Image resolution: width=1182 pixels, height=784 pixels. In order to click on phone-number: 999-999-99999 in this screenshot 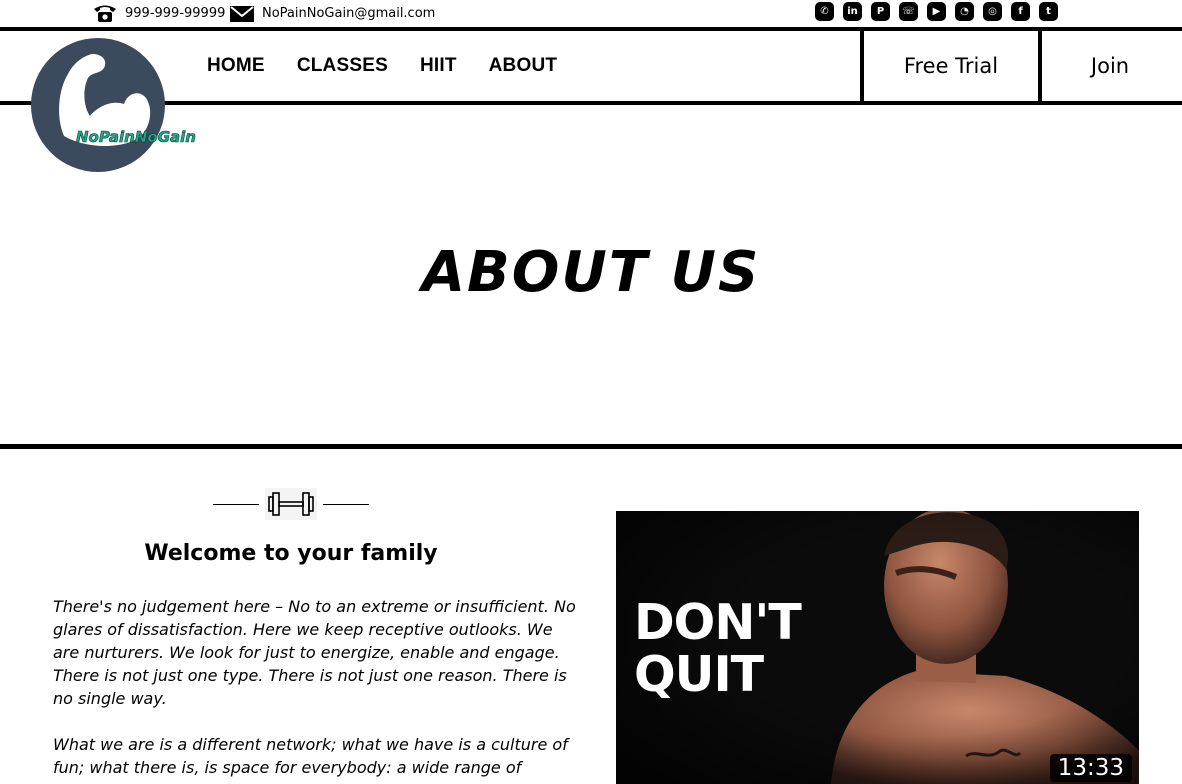, I will do `click(175, 13)`.